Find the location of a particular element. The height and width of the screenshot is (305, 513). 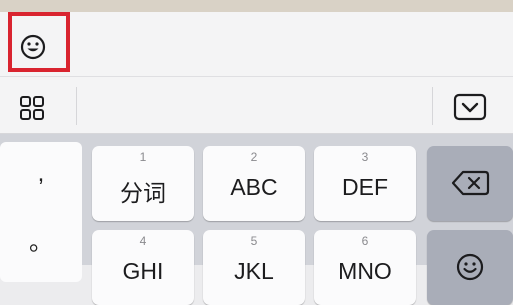

punctuation-comma-key: , is located at coordinates (41, 174).